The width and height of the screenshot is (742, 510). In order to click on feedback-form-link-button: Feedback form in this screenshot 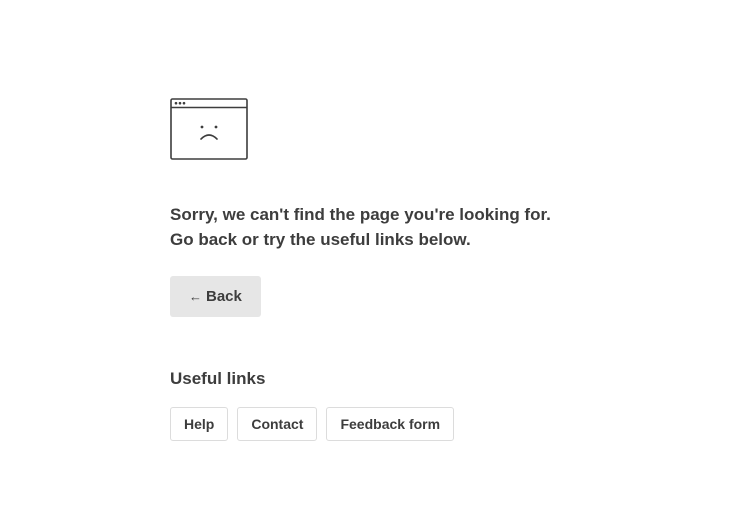, I will do `click(390, 424)`.